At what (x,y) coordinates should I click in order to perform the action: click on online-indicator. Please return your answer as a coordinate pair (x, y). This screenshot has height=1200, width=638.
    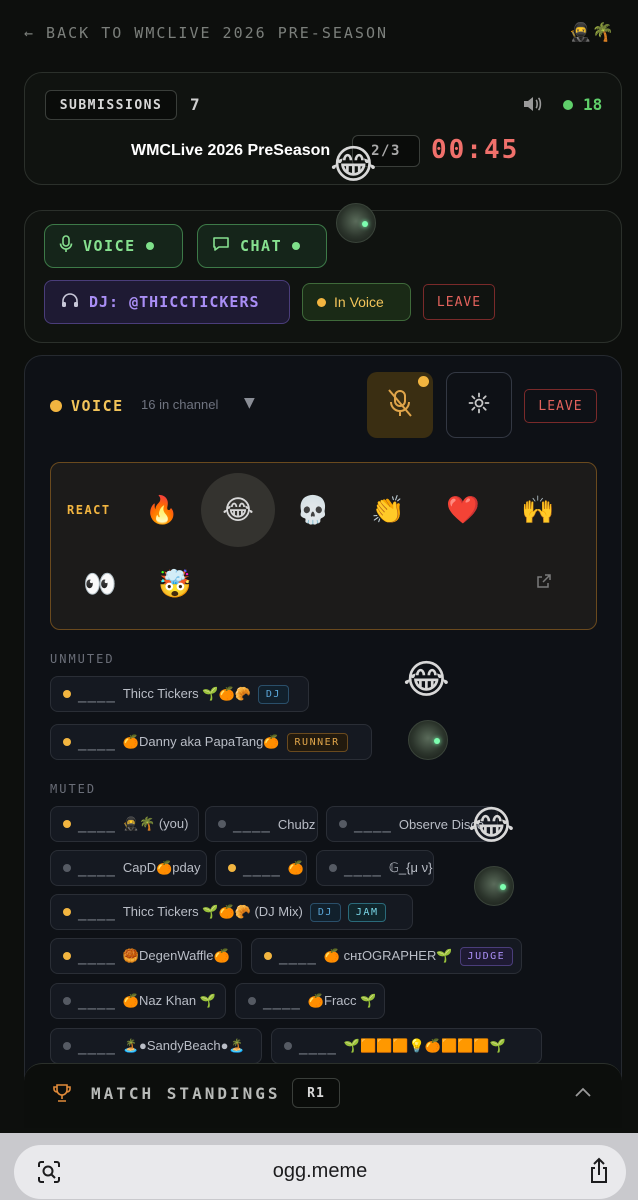
    Looking at the image, I should click on (568, 105).